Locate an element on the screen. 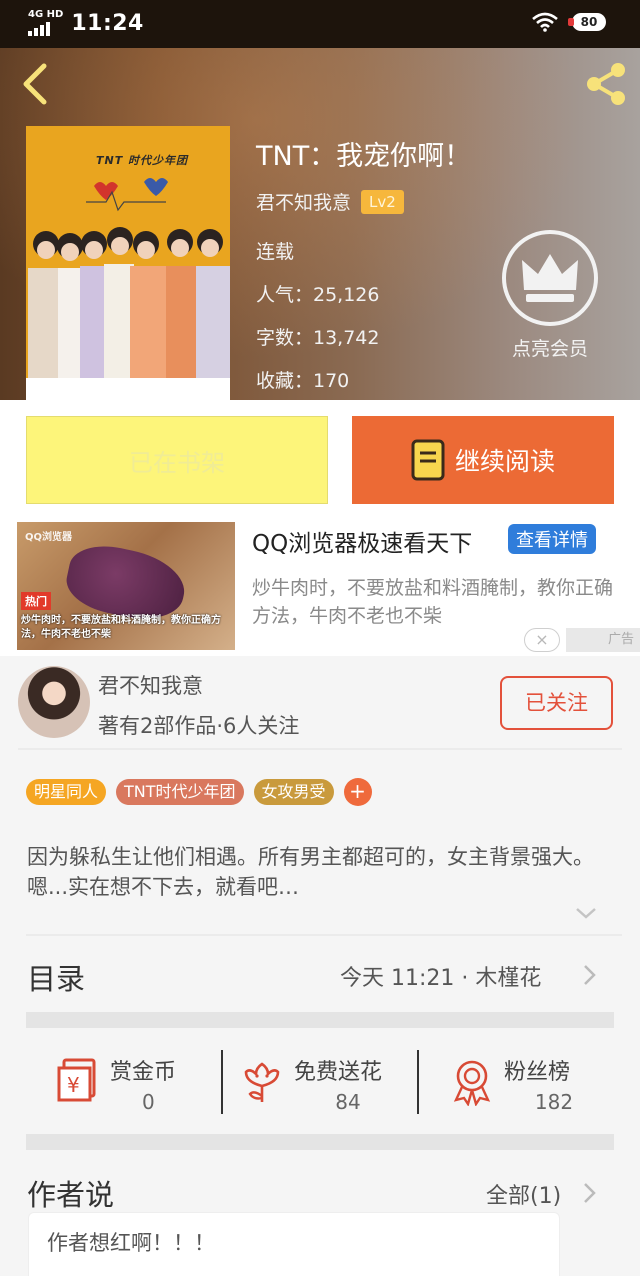 The width and height of the screenshot is (640, 1276). clock: 11:24 is located at coordinates (107, 23).